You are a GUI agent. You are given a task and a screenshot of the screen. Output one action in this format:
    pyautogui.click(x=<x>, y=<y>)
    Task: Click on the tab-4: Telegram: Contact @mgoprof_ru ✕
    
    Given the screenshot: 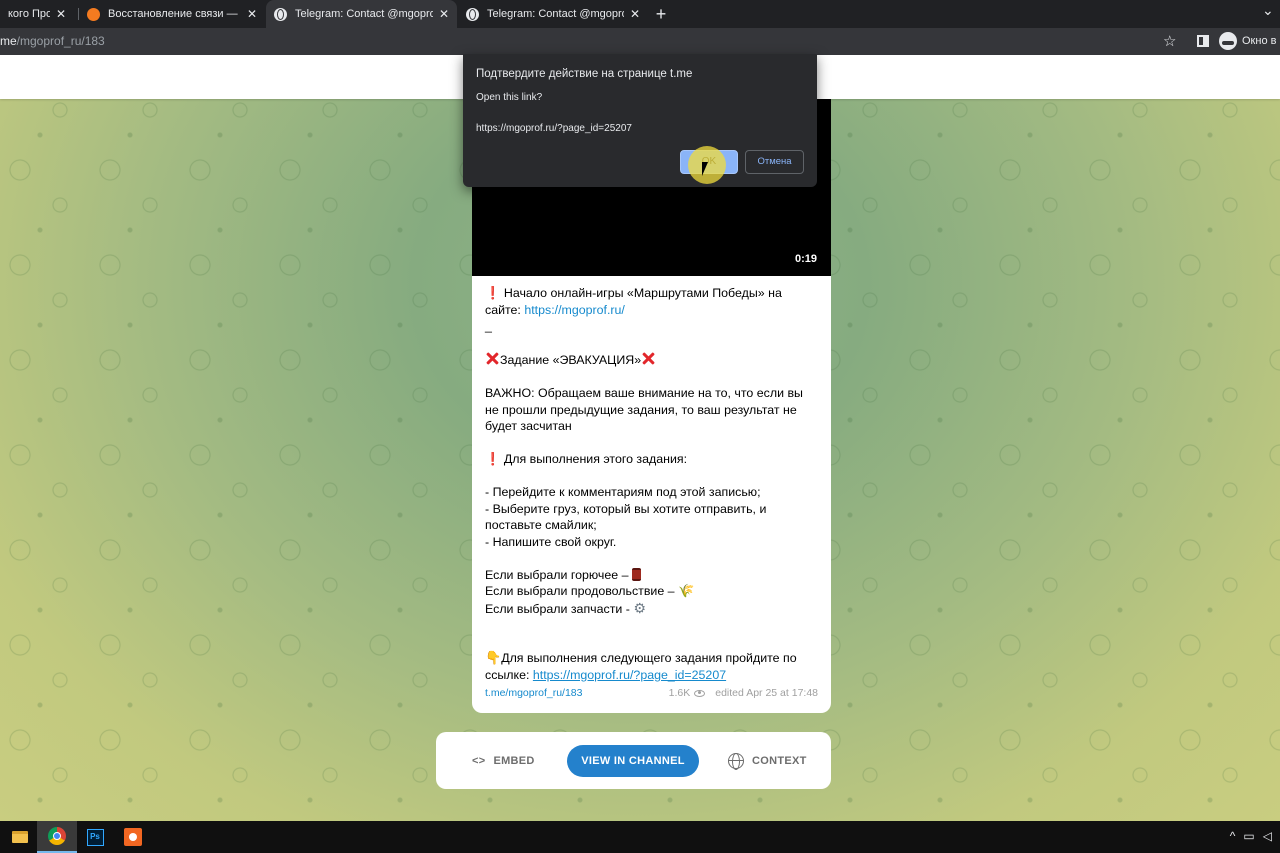 What is the action you would take?
    pyautogui.click(x=553, y=14)
    